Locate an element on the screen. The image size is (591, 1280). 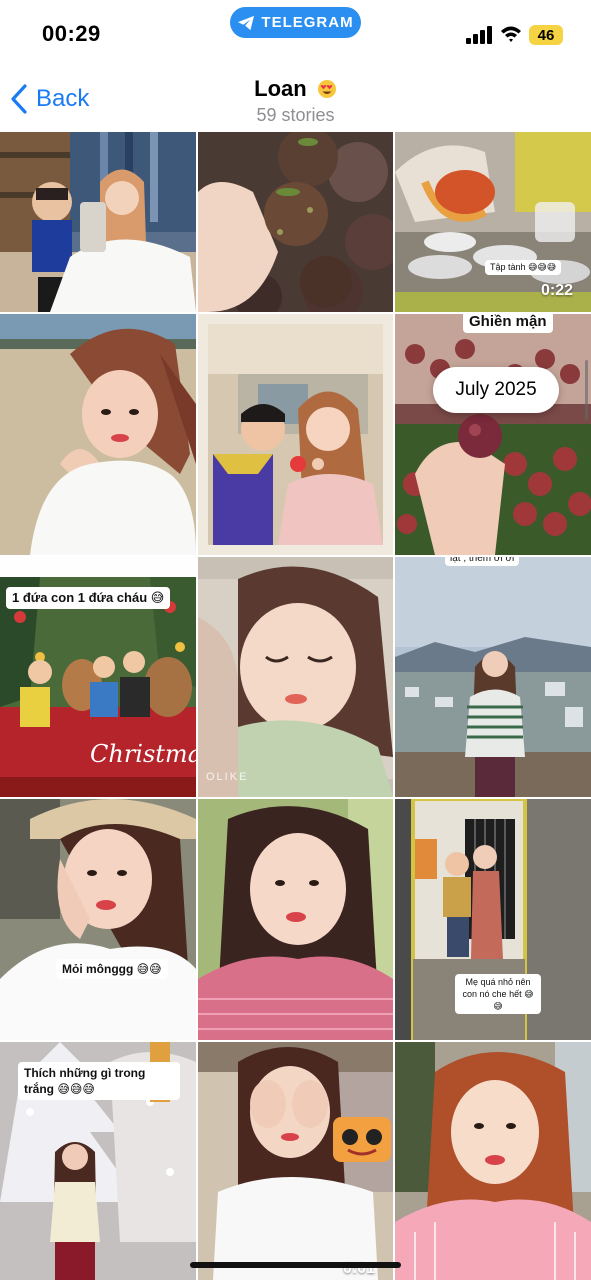
story-caption: Ghiền mận is located at coordinates (508, 323).